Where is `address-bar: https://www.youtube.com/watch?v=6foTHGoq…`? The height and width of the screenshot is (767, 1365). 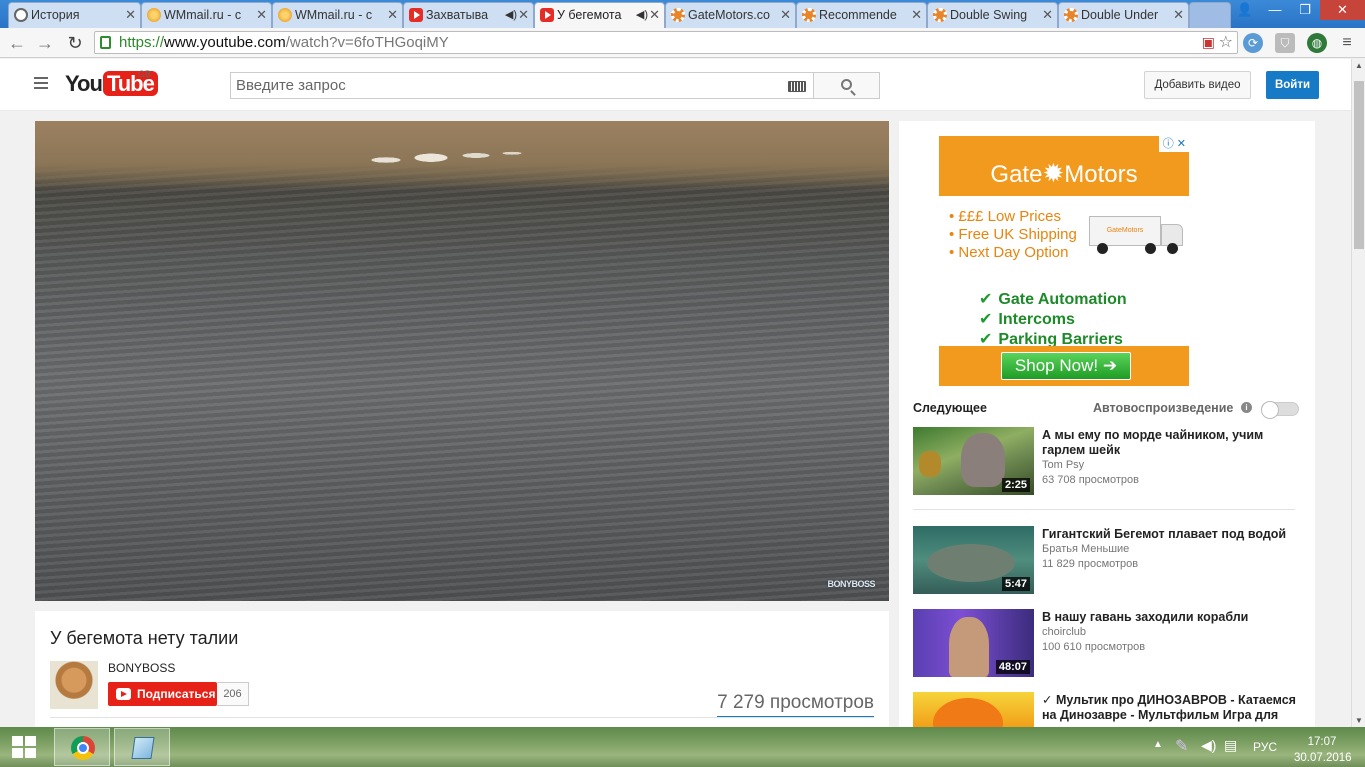
address-bar: https://www.youtube.com/watch?v=6foTHGoq… is located at coordinates (666, 42).